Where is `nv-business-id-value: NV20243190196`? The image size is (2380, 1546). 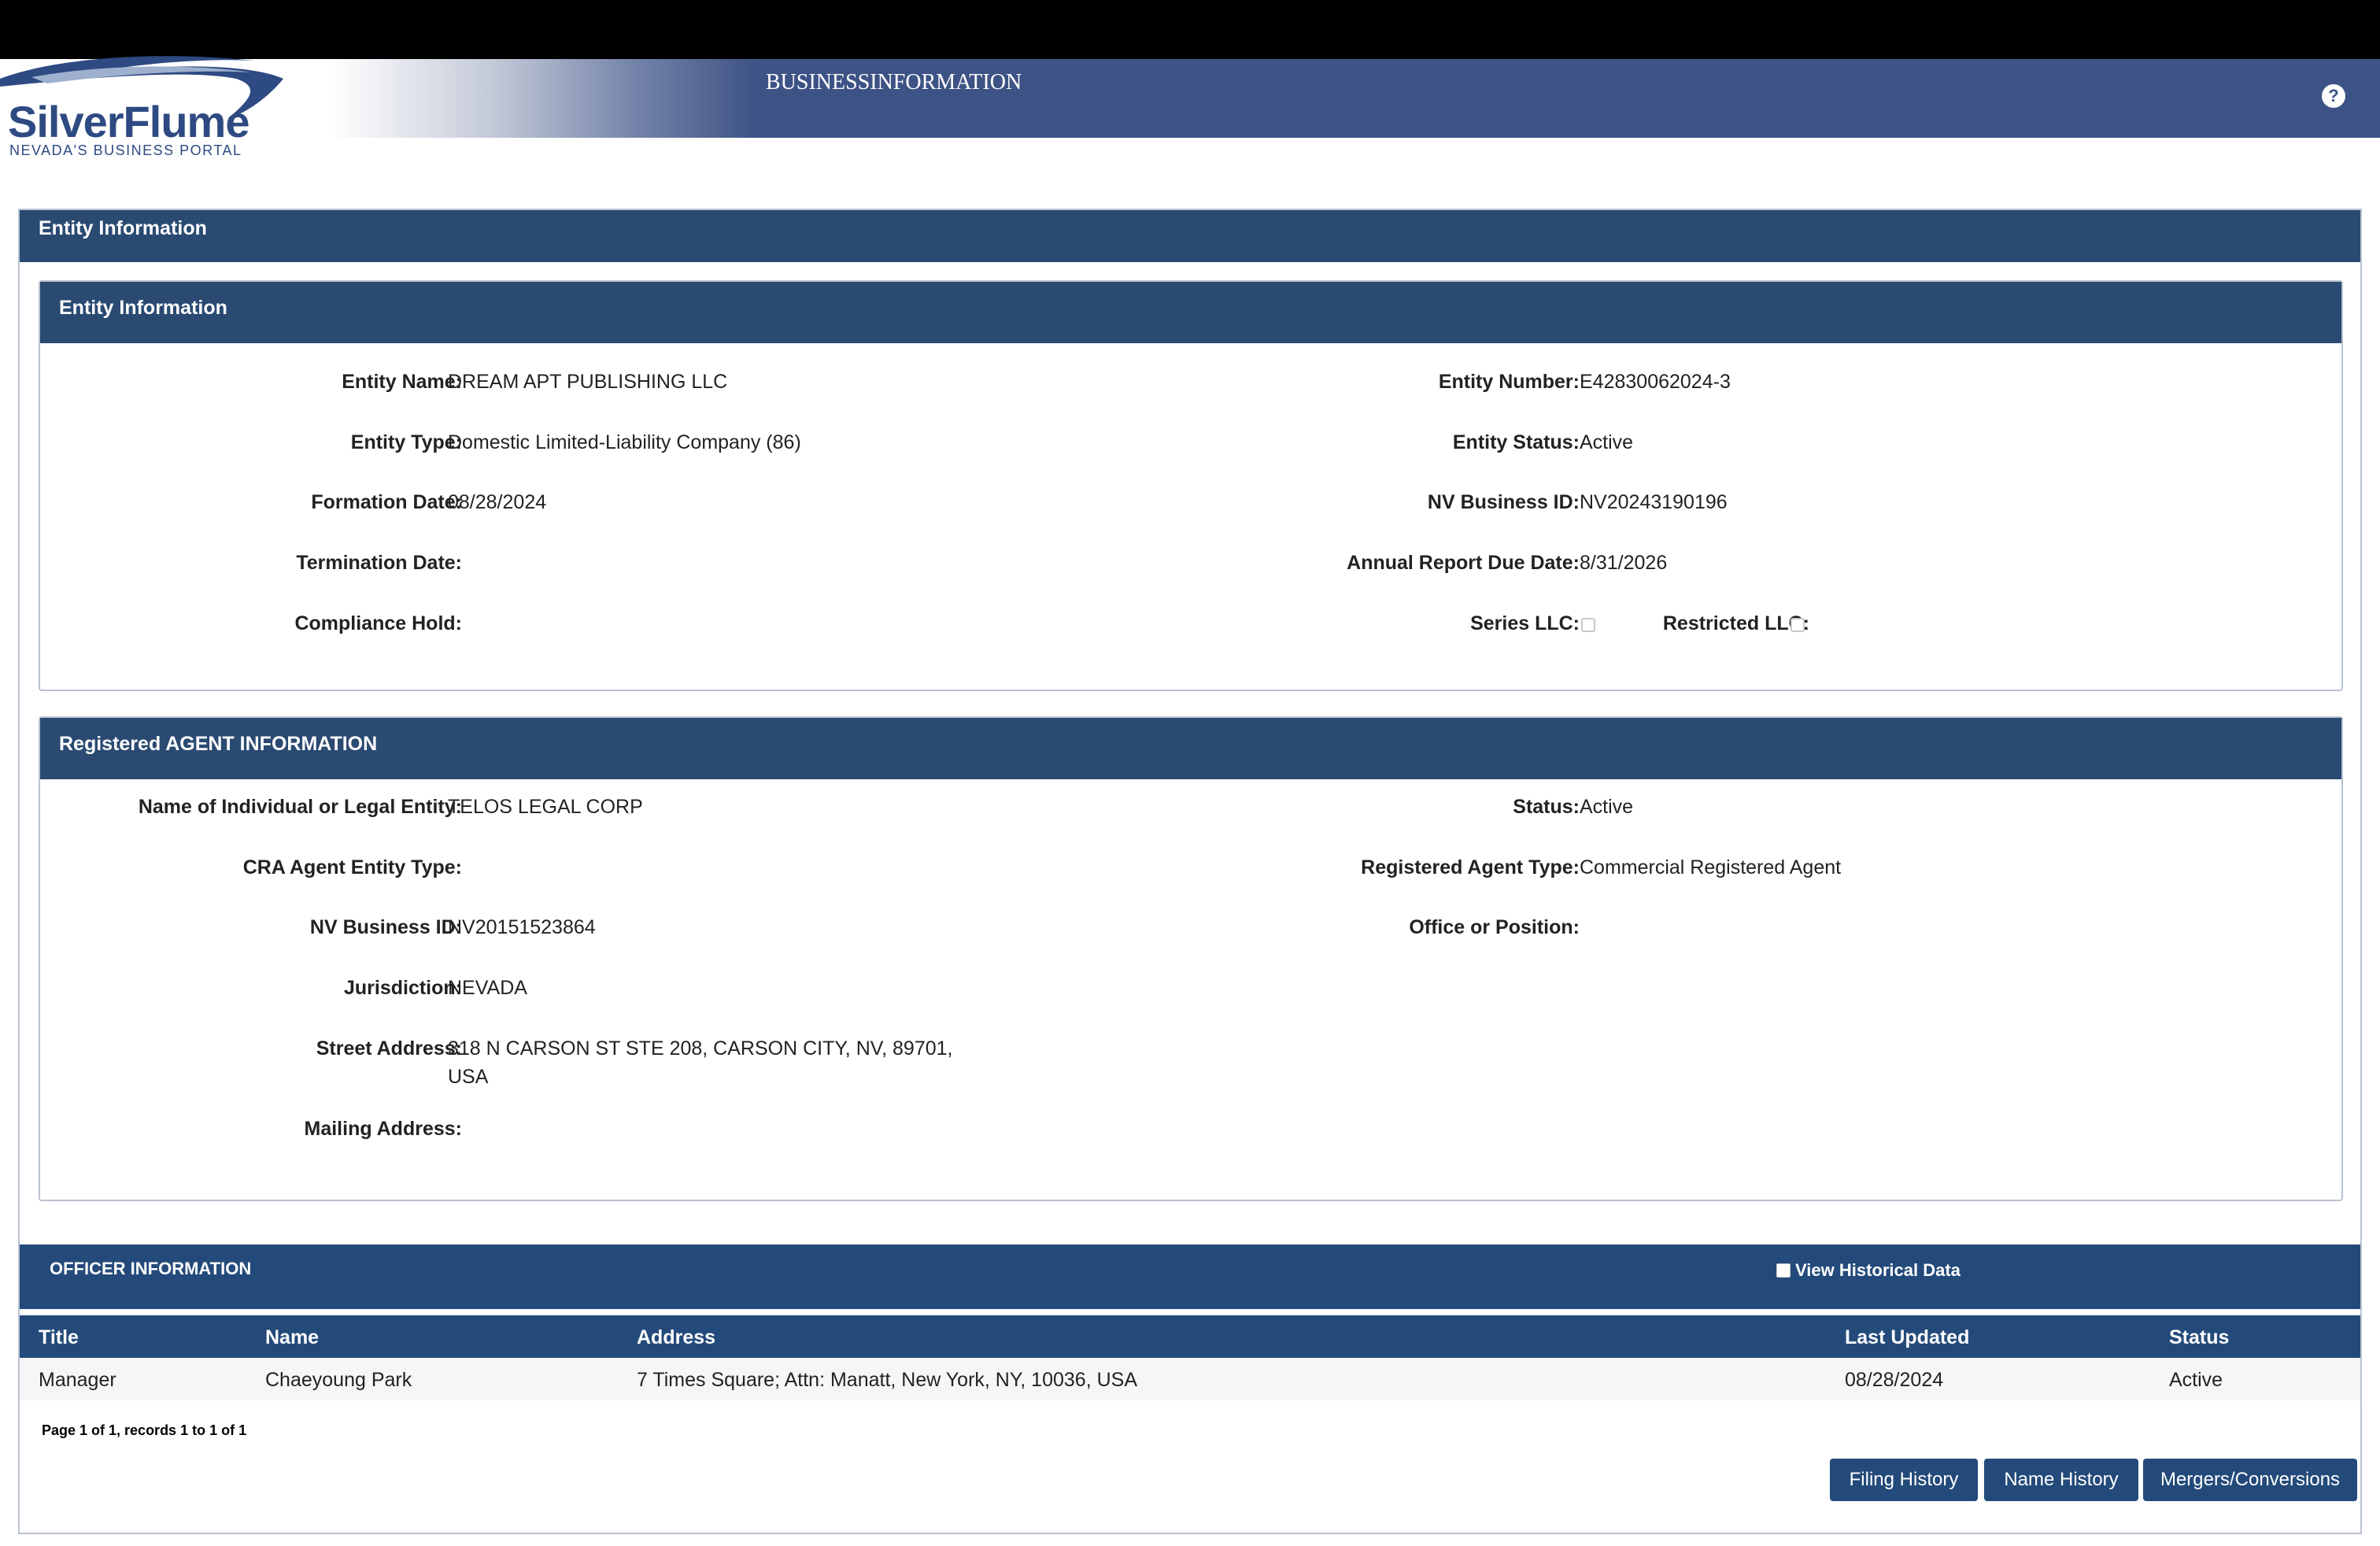
nv-business-id-value: NV20243190196 is located at coordinates (1654, 502).